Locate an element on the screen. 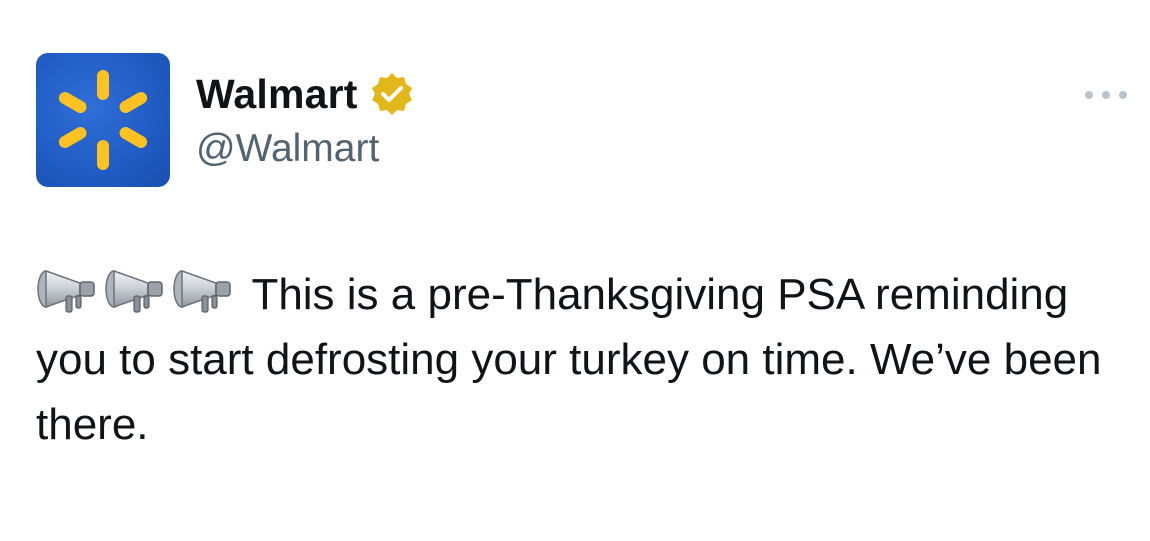 This screenshot has width=1150, height=541. author-display-name: Walmart is located at coordinates (277, 94).